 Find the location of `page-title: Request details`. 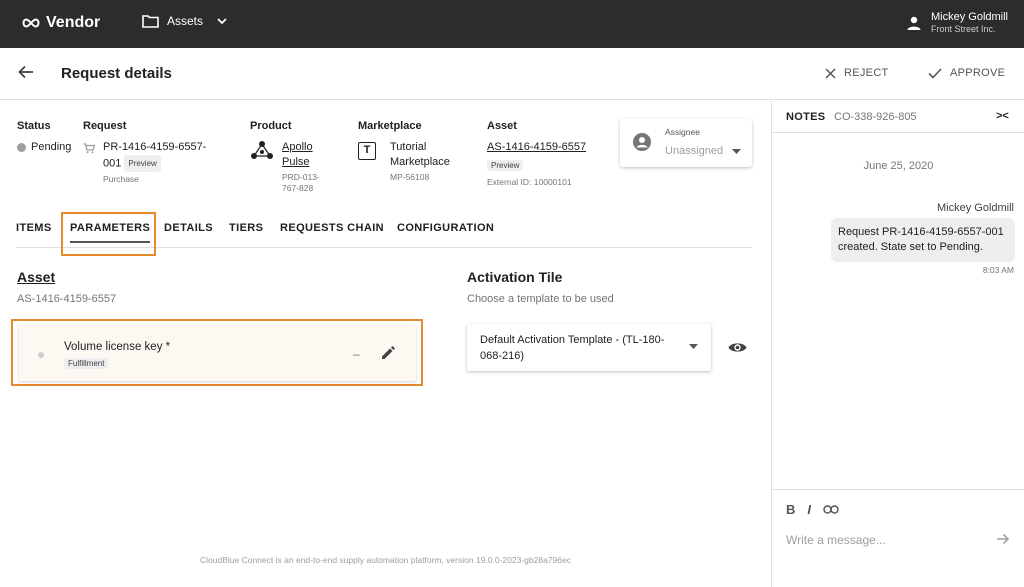

page-title: Request details is located at coordinates (116, 73).